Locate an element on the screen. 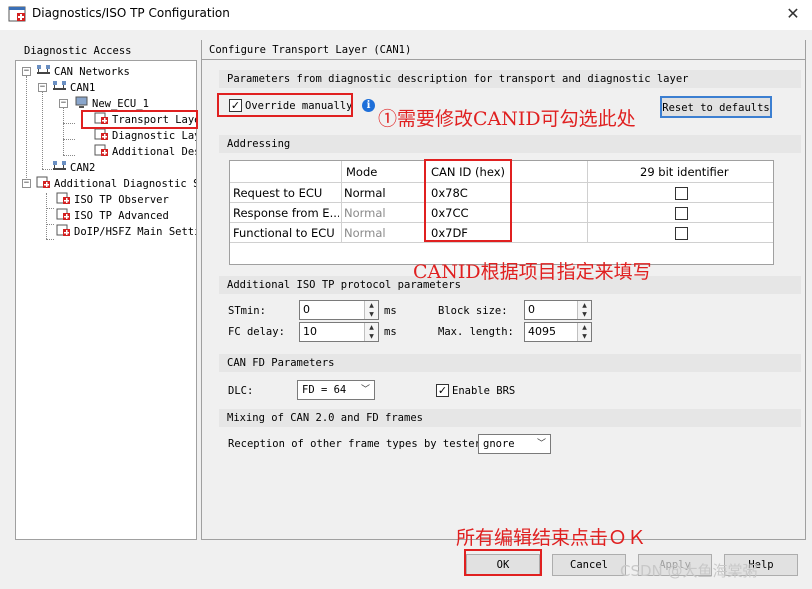 The width and height of the screenshot is (812, 589). addressing-section-header: Addressing is located at coordinates (510, 144).